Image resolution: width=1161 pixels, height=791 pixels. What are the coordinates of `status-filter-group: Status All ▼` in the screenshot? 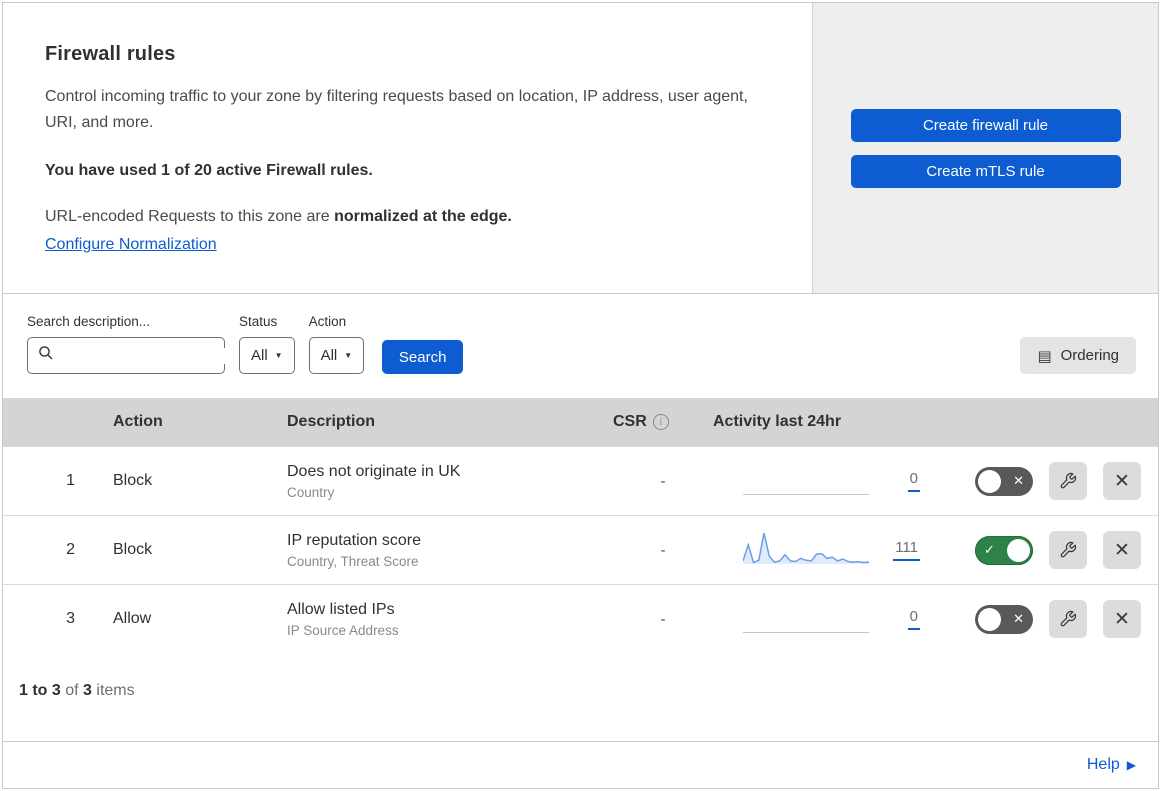 It's located at (267, 344).